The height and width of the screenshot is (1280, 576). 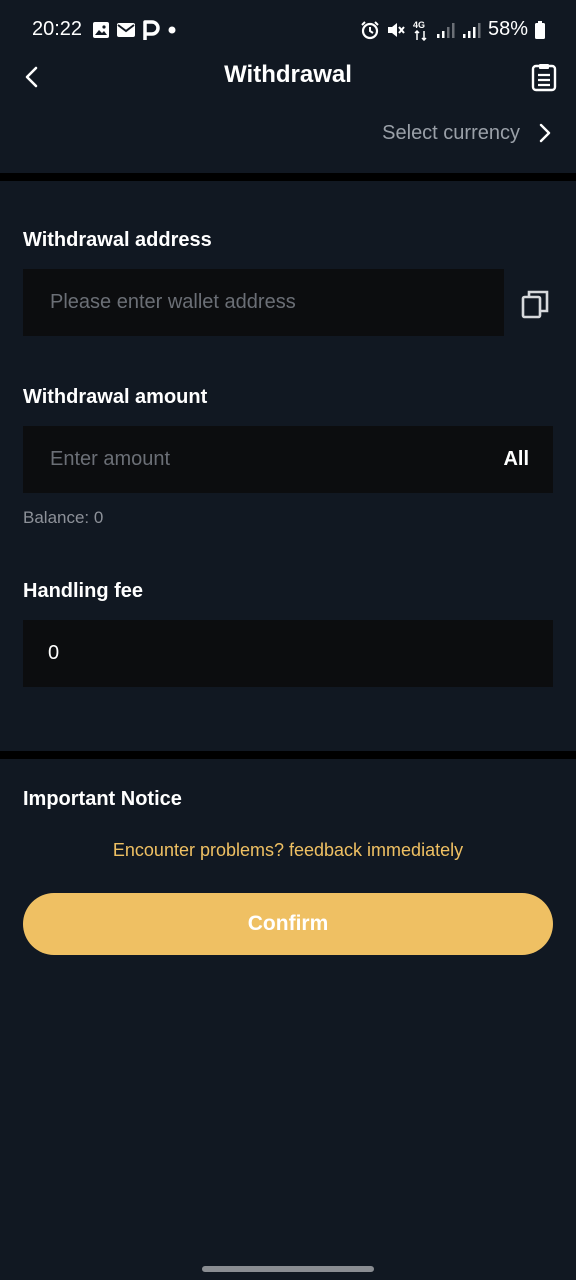 I want to click on home-indicator, so click(x=288, y=1269).